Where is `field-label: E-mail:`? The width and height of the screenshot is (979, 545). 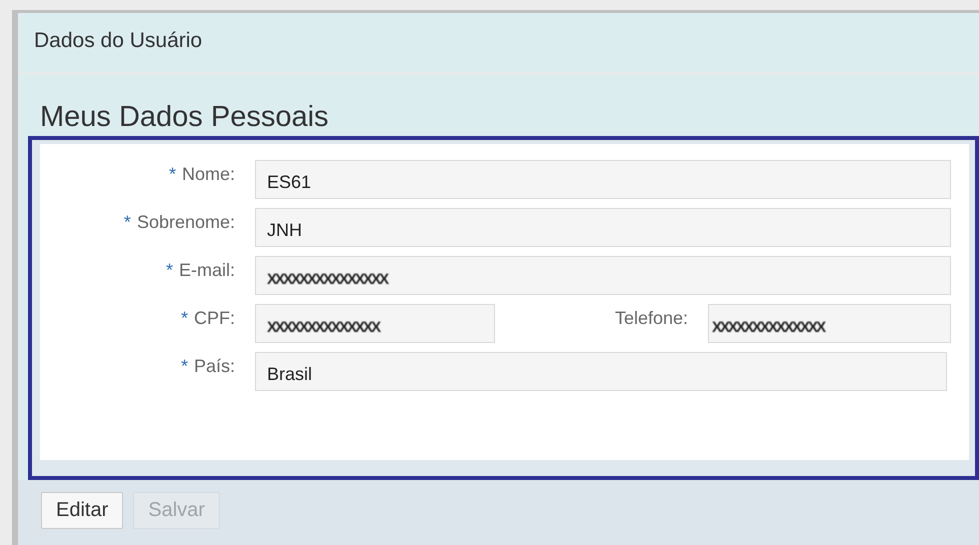
field-label: E-mail: is located at coordinates (206, 270).